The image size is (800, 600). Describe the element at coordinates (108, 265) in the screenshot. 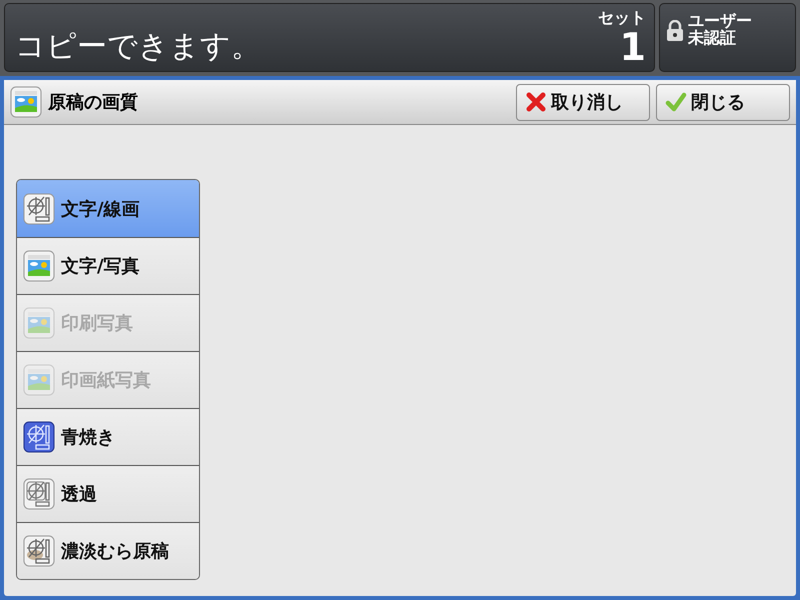

I see `quality-option: 文字/写真` at that location.